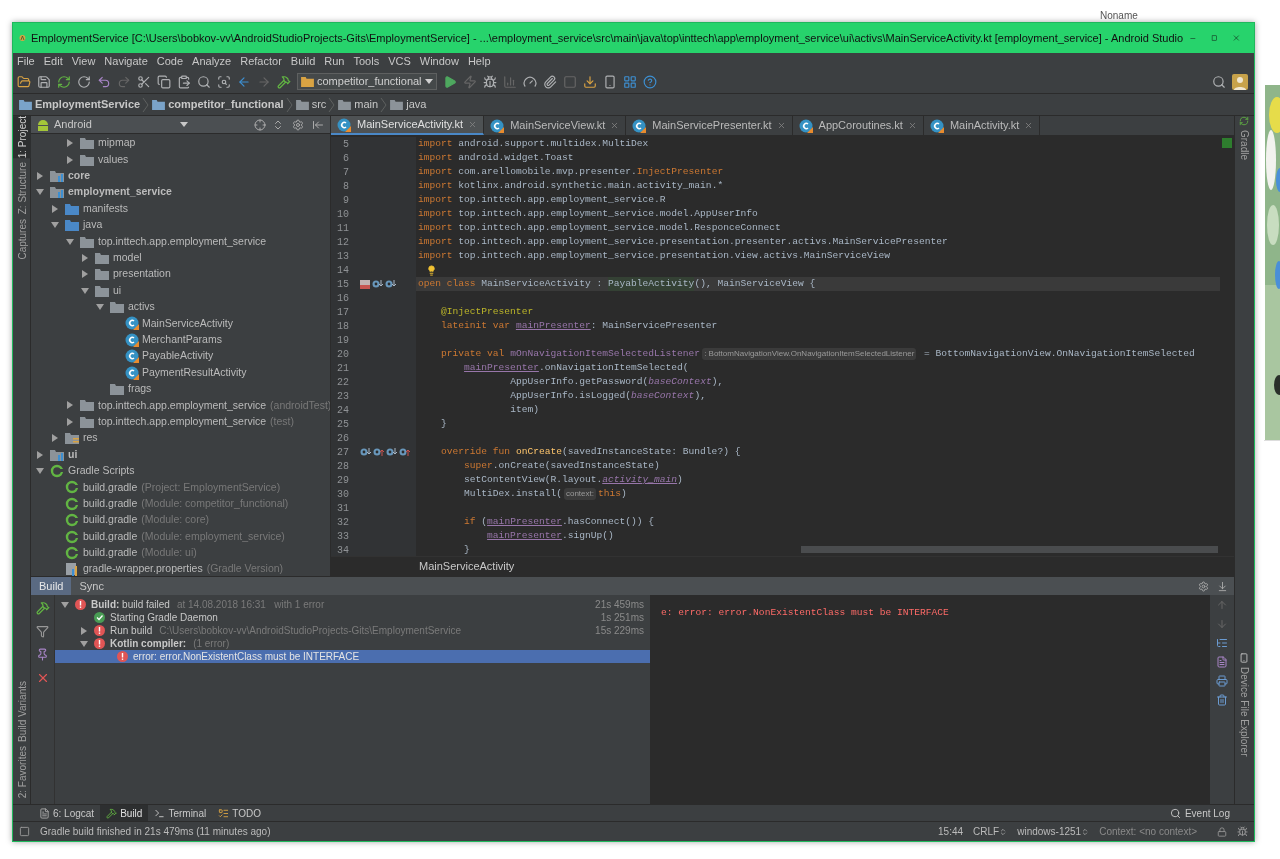 This screenshot has width=1280, height=859. What do you see at coordinates (1222, 643) in the screenshot?
I see `soft-wrap-icon` at bounding box center [1222, 643].